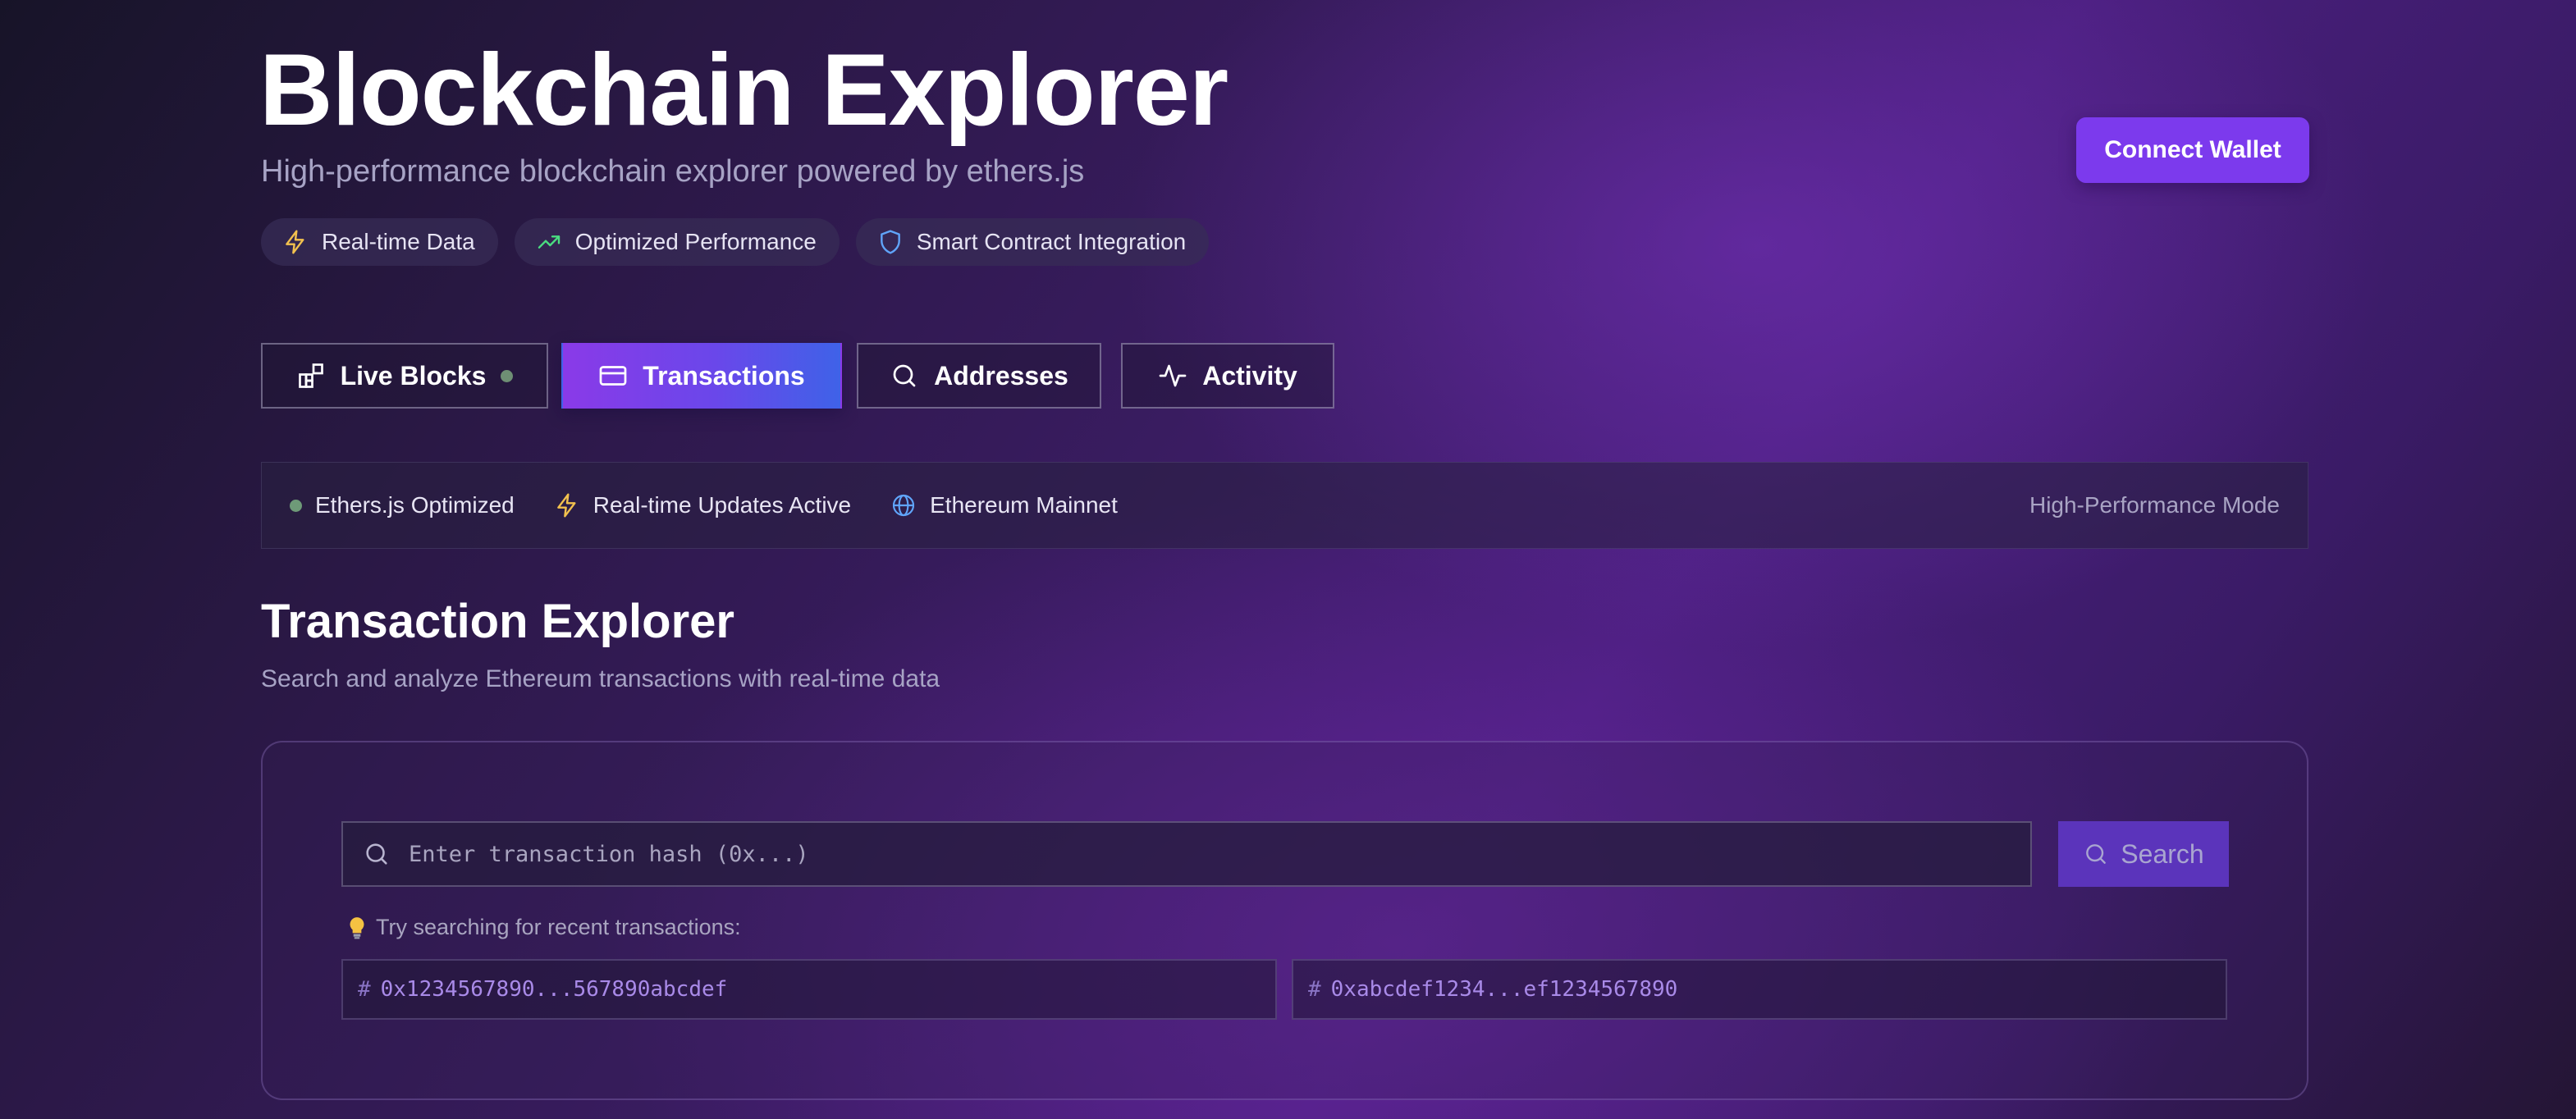 Image resolution: width=2576 pixels, height=1119 pixels. Describe the element at coordinates (724, 375) in the screenshot. I see `tab-label: Transactions` at that location.